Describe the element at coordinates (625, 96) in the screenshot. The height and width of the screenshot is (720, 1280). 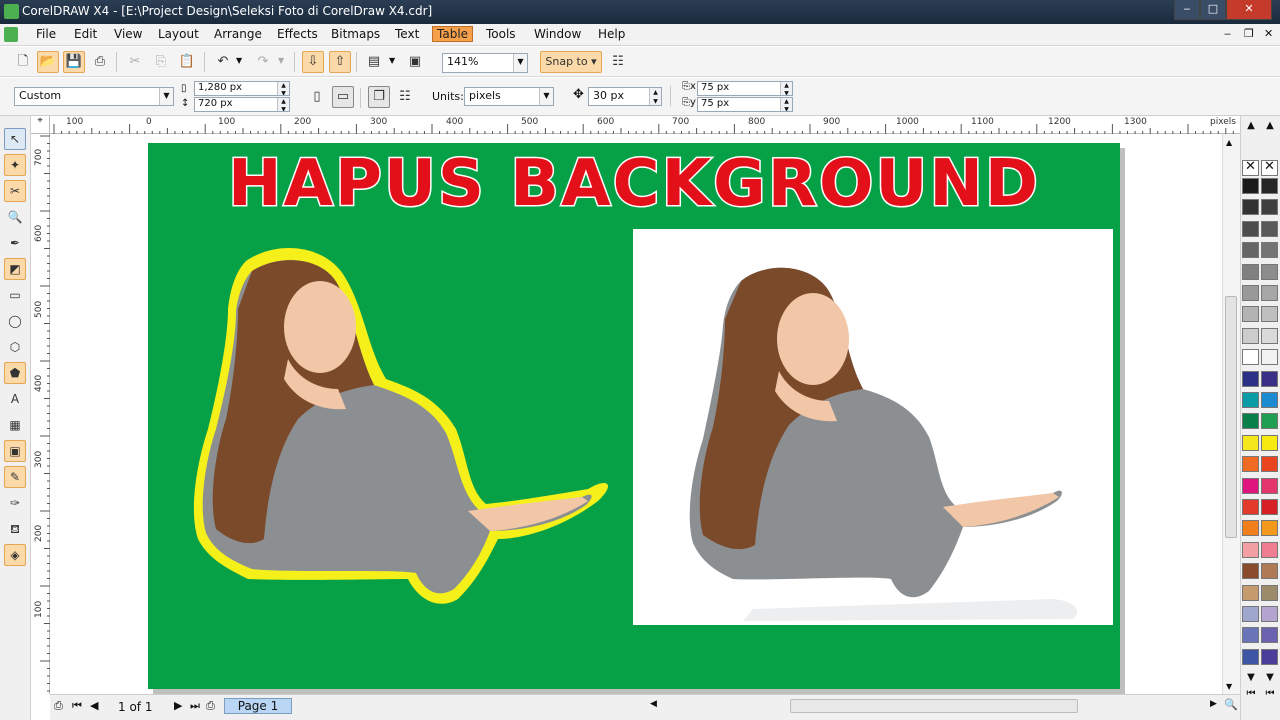
I see `nudge-distance-field: 30 px ▲ ▼` at that location.